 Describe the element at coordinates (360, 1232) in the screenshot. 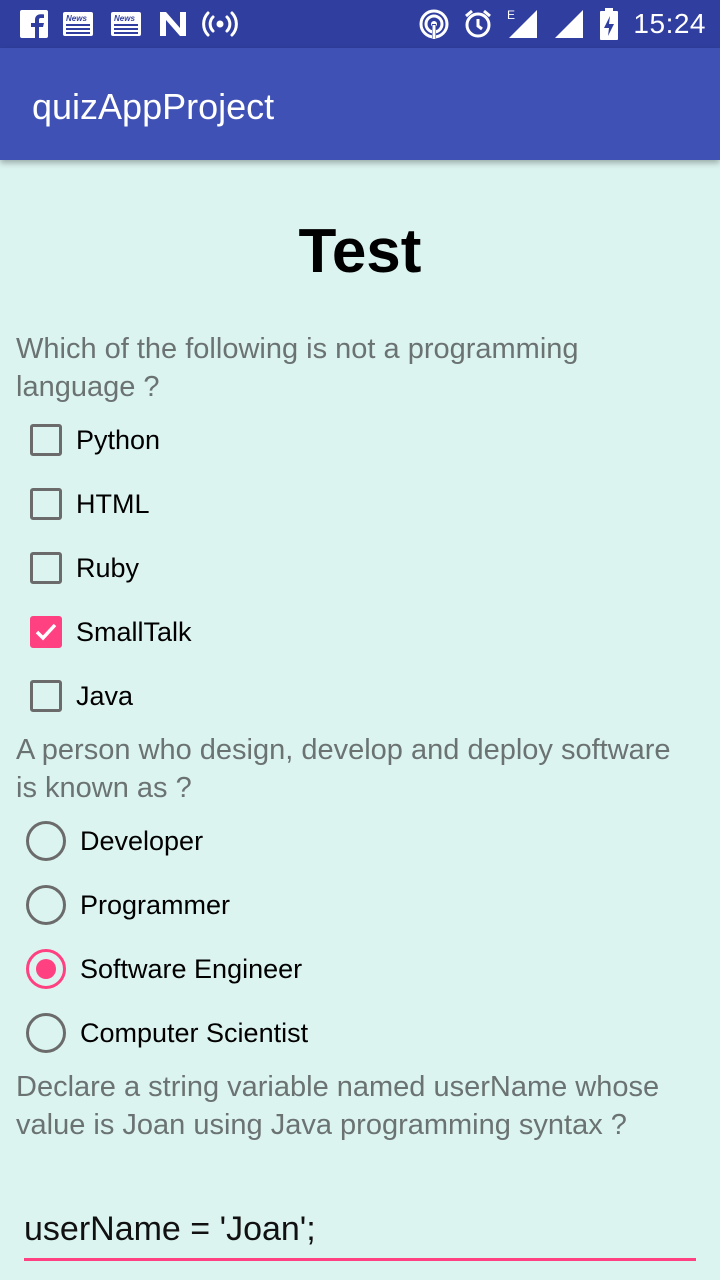

I see `answer-input: userName = 'Joan';` at that location.